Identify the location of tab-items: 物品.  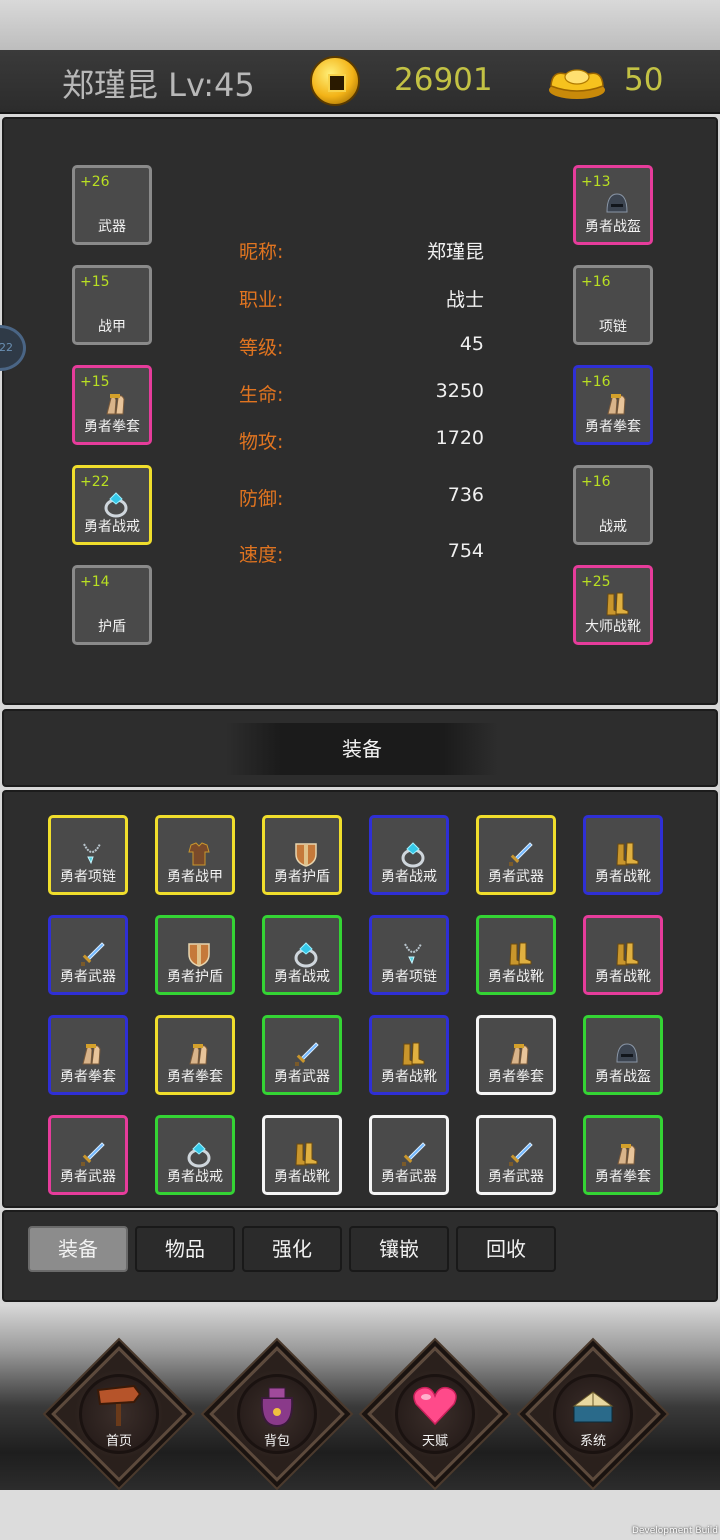
(185, 1249).